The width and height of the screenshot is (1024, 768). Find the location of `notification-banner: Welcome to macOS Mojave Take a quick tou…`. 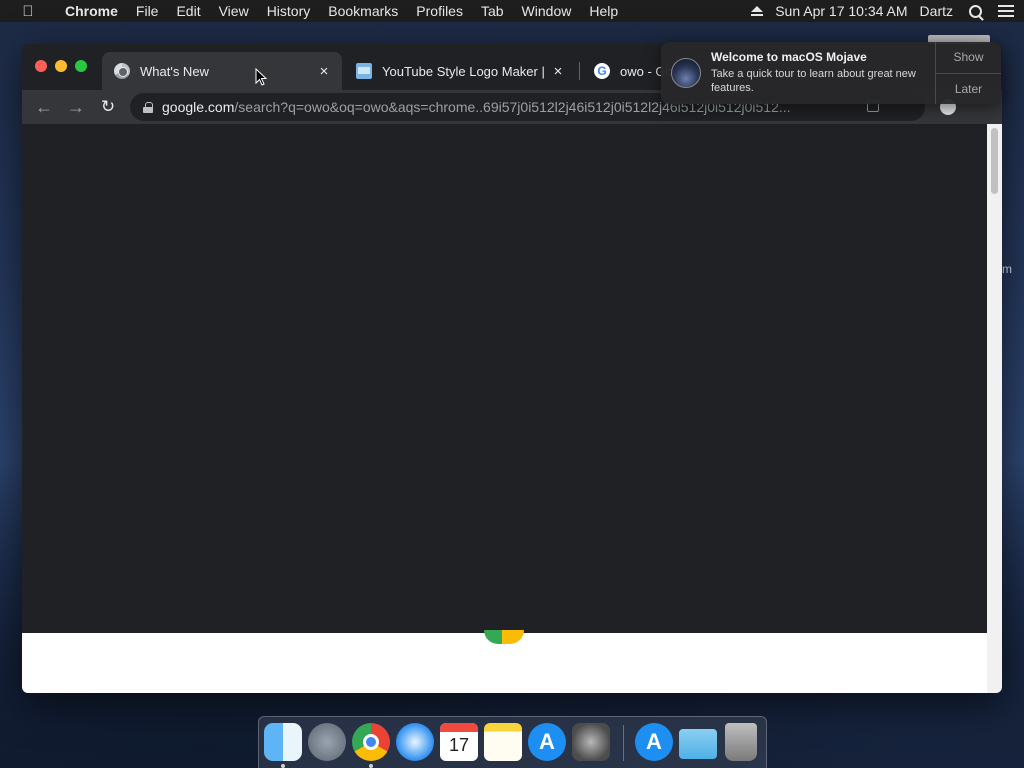

notification-banner: Welcome to macOS Mojave Take a quick tou… is located at coordinates (831, 73).